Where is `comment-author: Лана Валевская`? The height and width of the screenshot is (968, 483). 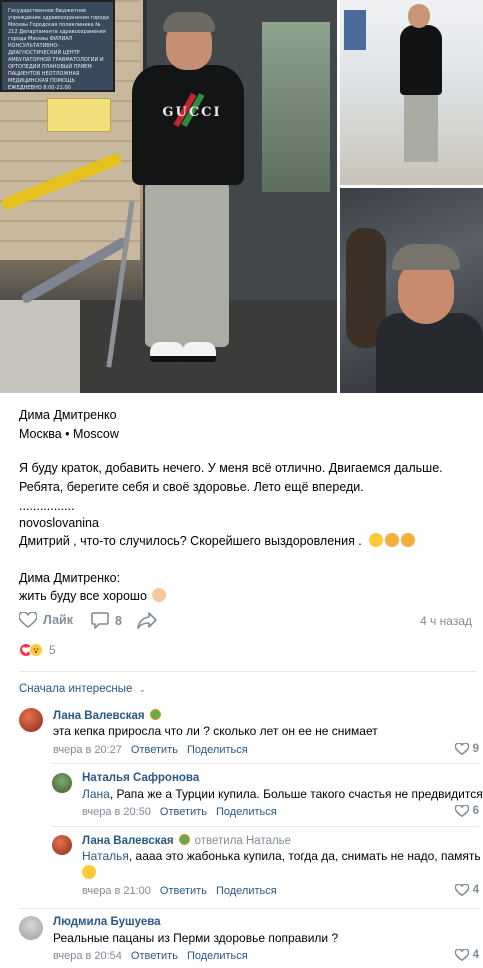
comment-author: Лана Валевская is located at coordinates (107, 715).